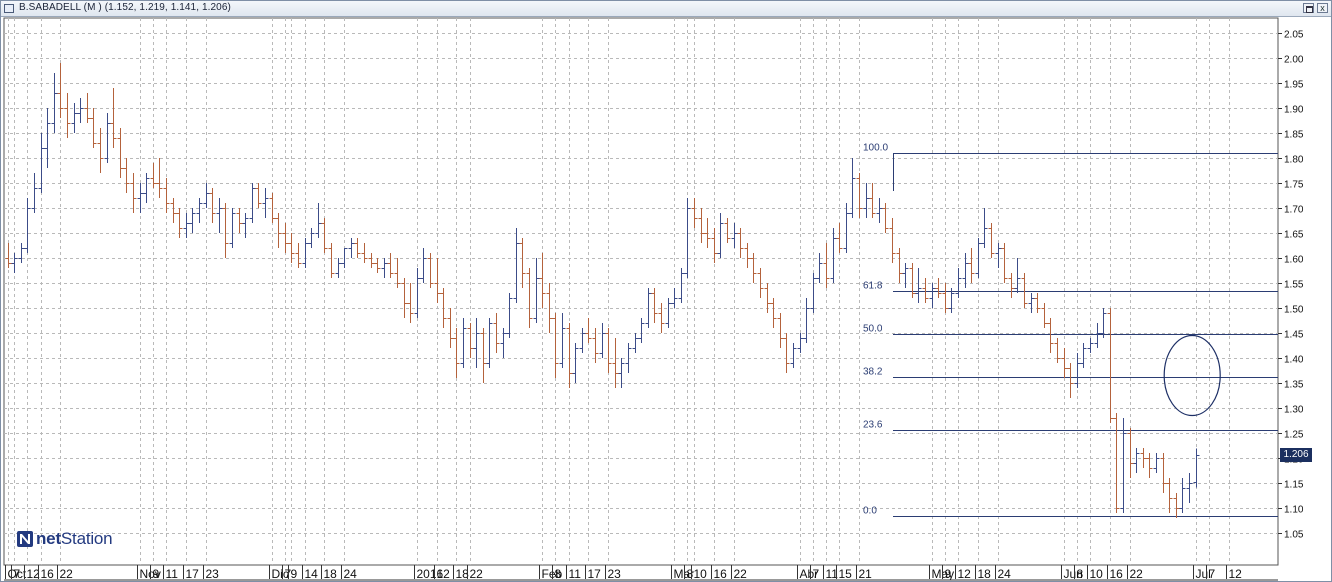 This screenshot has width=1332, height=582. What do you see at coordinates (866, 574) in the screenshot?
I see `x-tick-label: 21` at bounding box center [866, 574].